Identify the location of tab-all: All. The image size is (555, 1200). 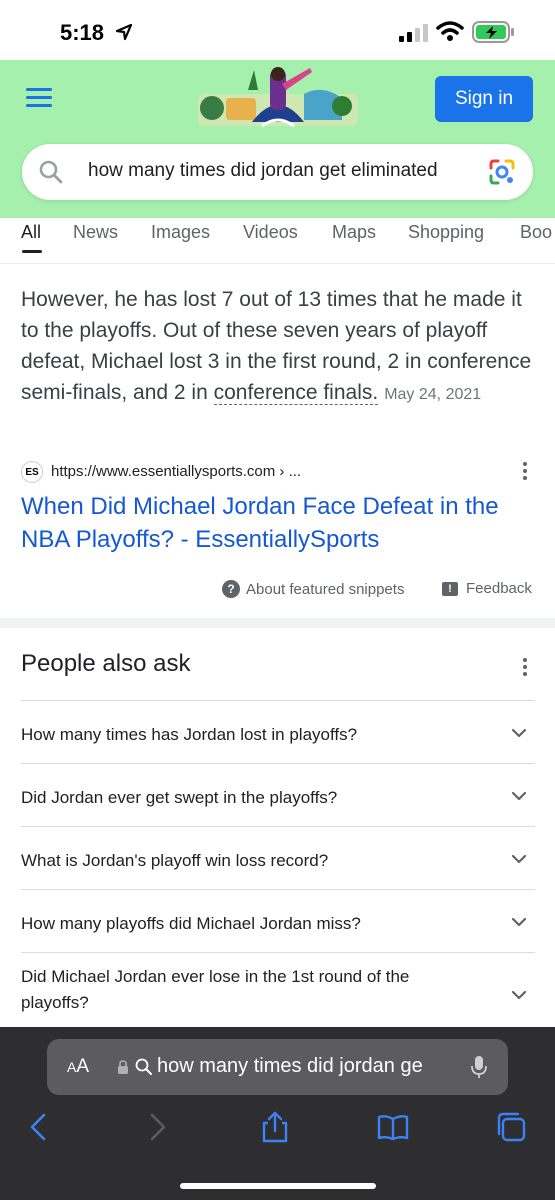
(31, 232).